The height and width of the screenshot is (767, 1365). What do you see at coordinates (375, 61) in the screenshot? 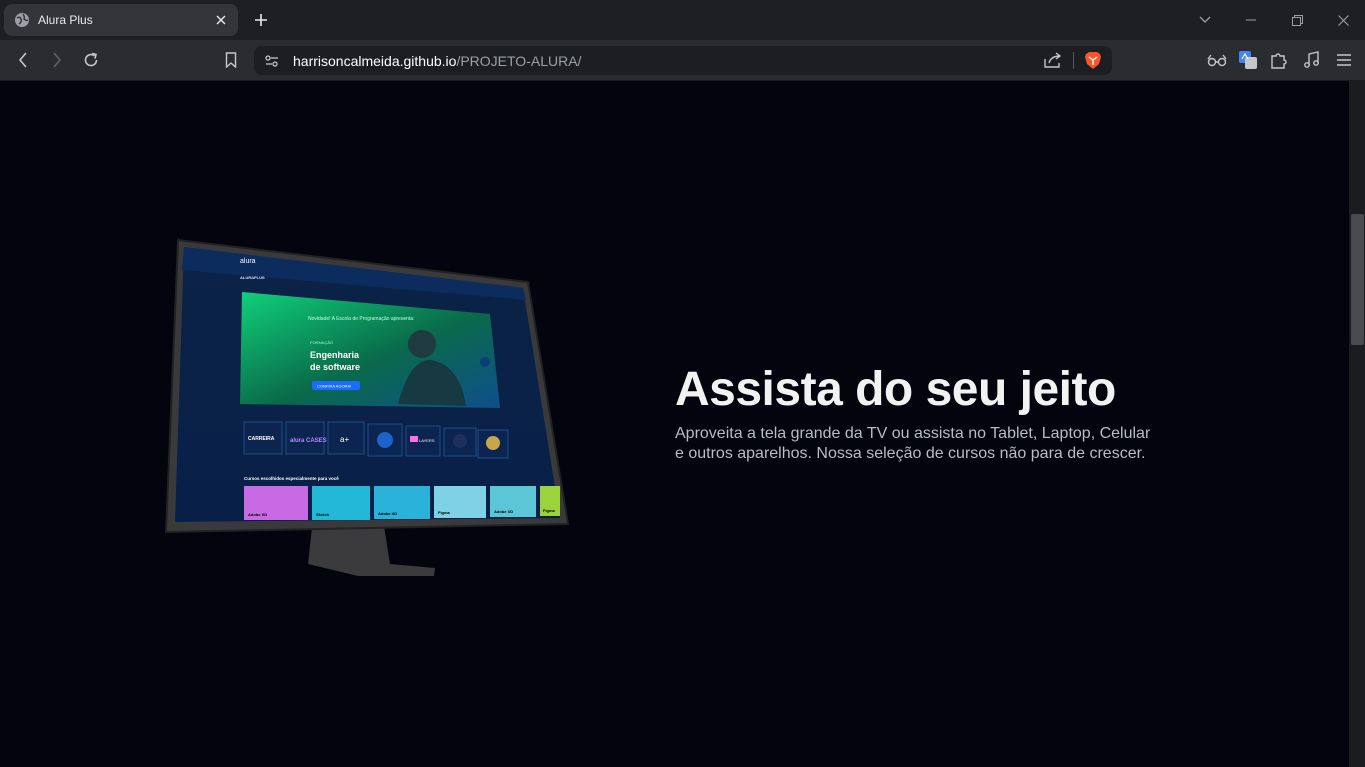
I see `url-host: harrisoncalmeida.github.io` at bounding box center [375, 61].